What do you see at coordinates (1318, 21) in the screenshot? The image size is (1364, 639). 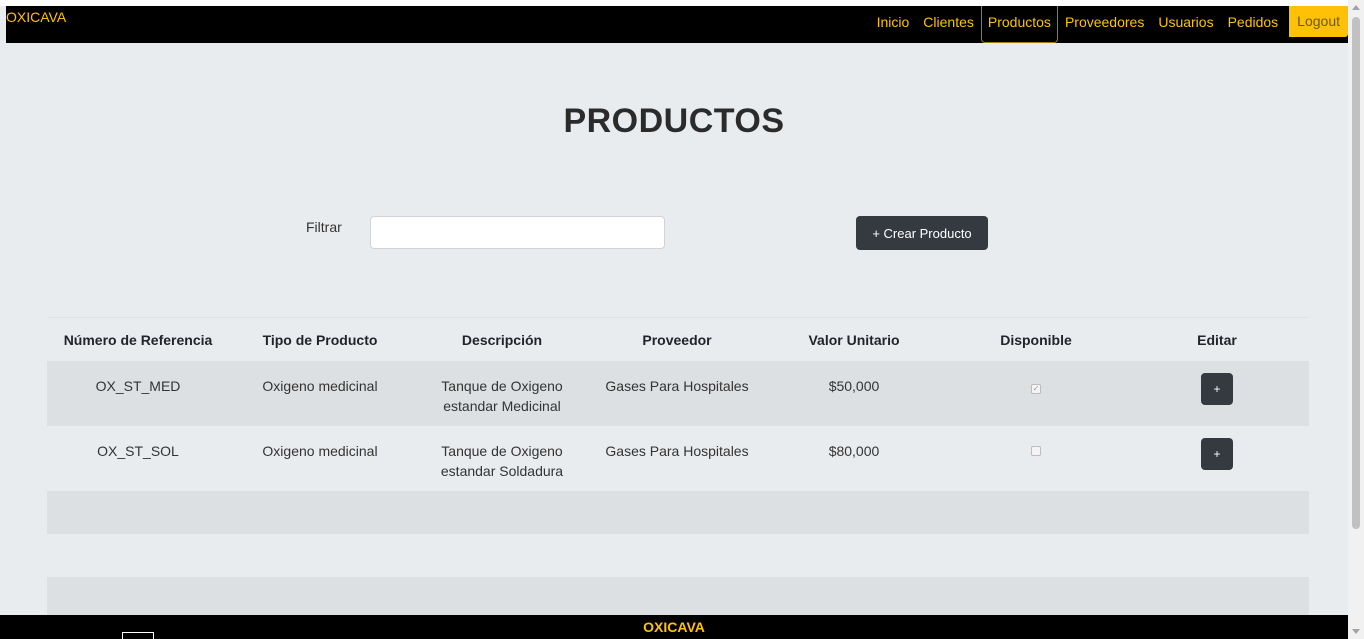 I see `logout-button: Logout` at bounding box center [1318, 21].